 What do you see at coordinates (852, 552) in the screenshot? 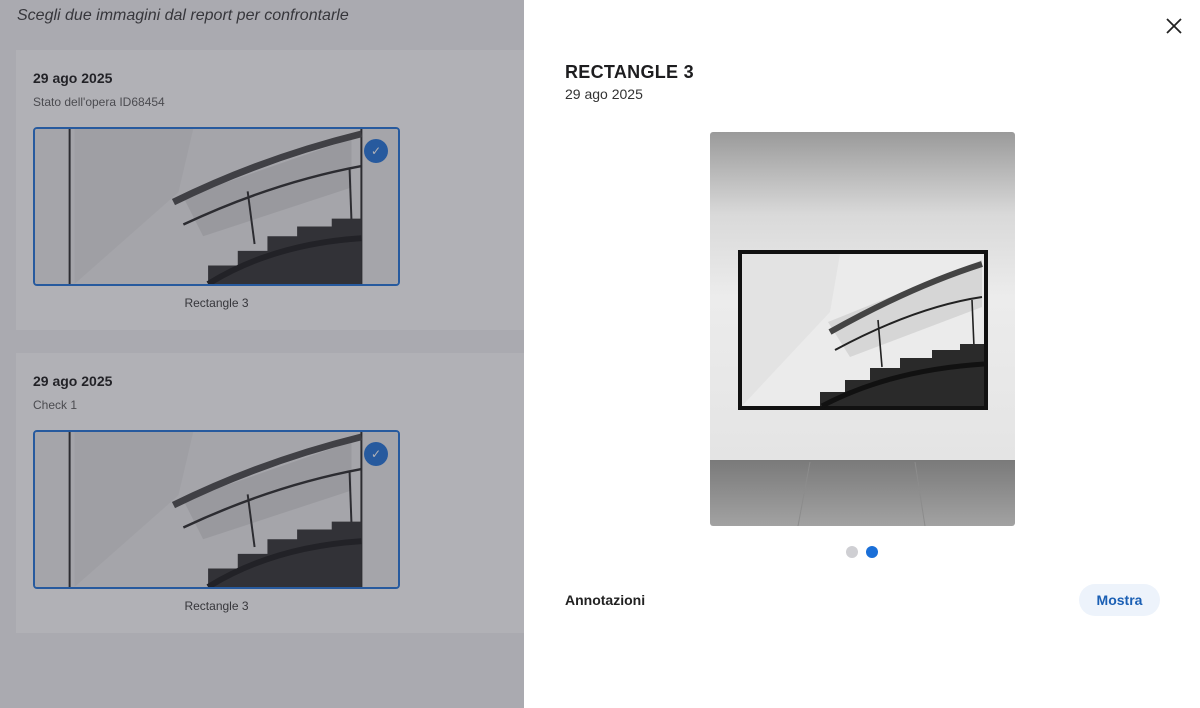
I see `carousel-dot` at bounding box center [852, 552].